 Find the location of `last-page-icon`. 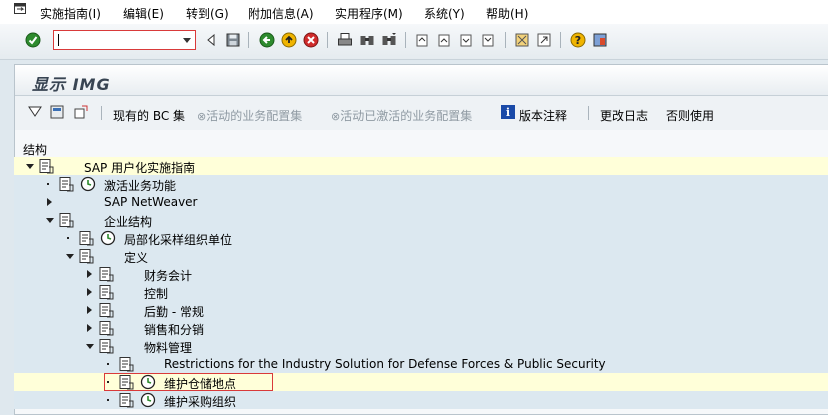

last-page-icon is located at coordinates (488, 40).